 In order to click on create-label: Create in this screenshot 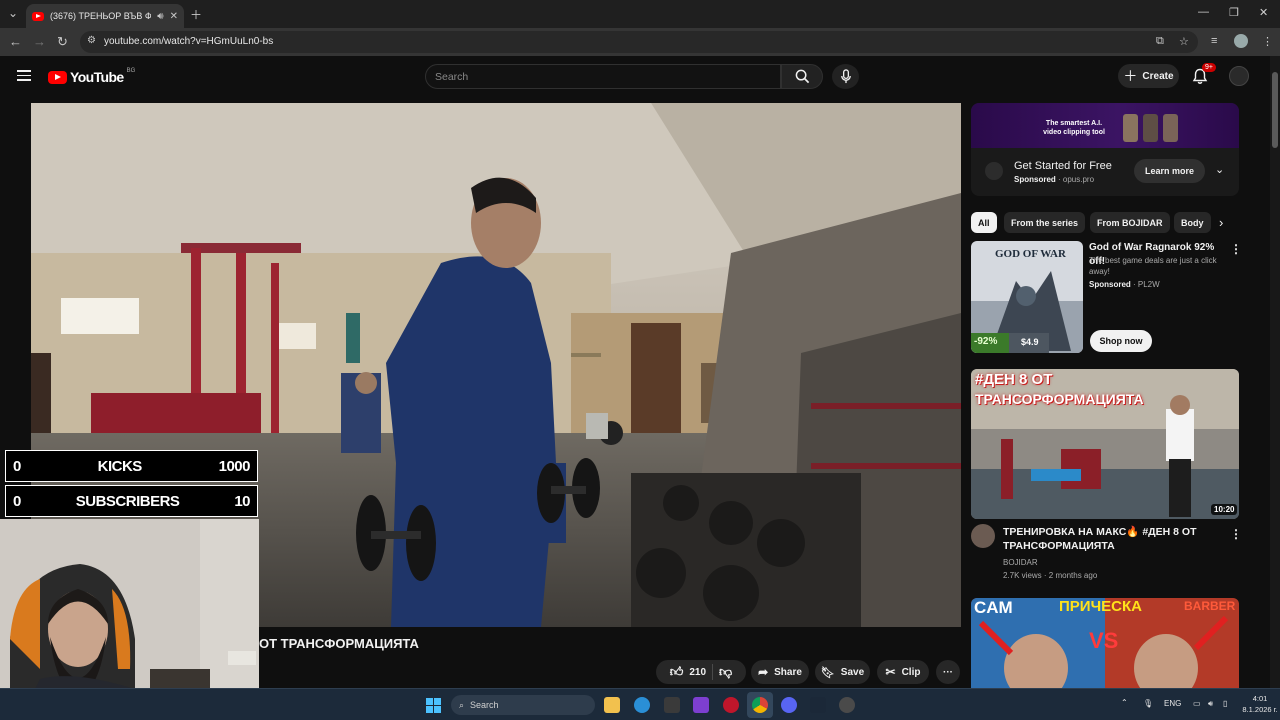, I will do `click(1158, 76)`.